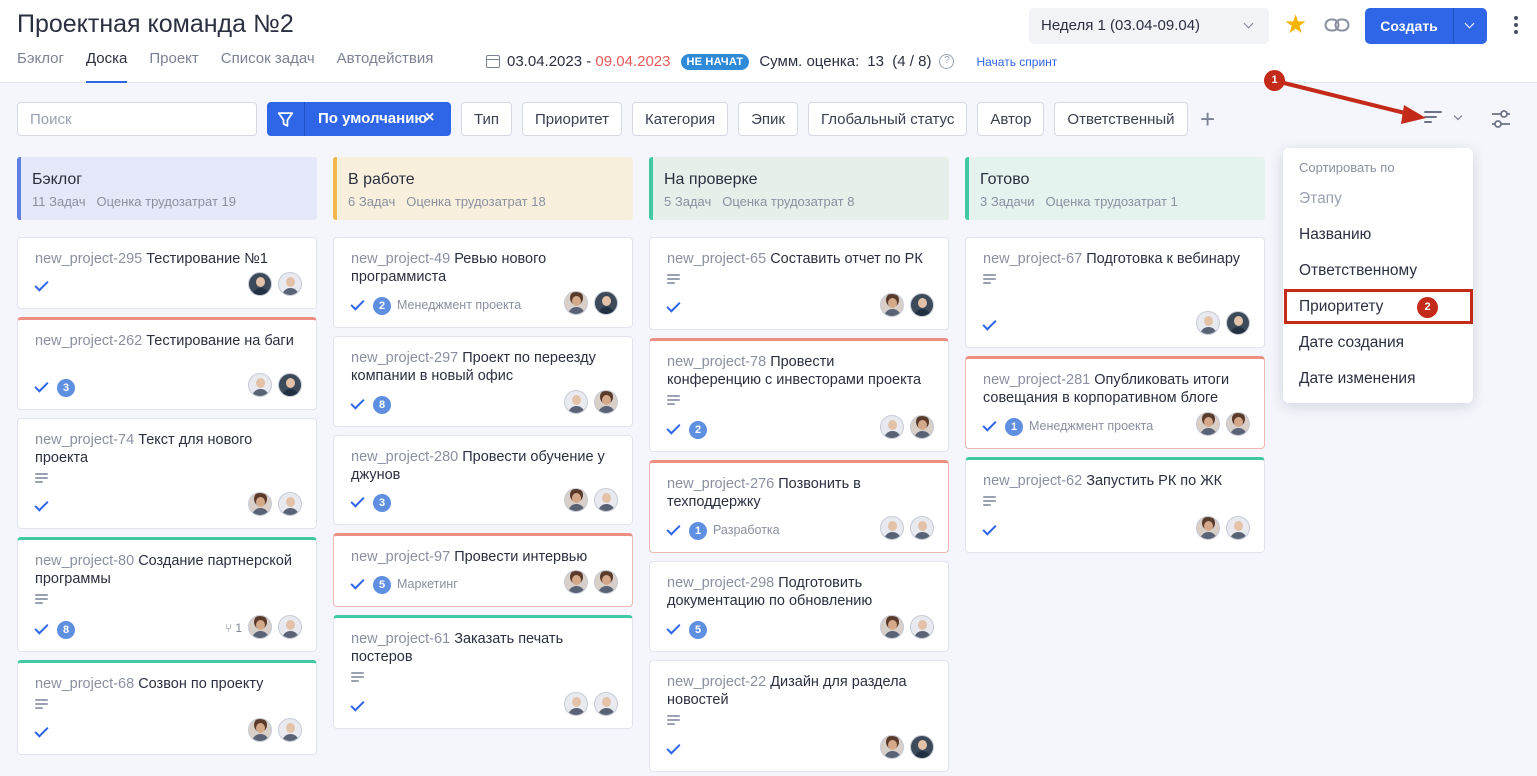  I want to click on annotation-marker-1: 1, so click(1274, 80).